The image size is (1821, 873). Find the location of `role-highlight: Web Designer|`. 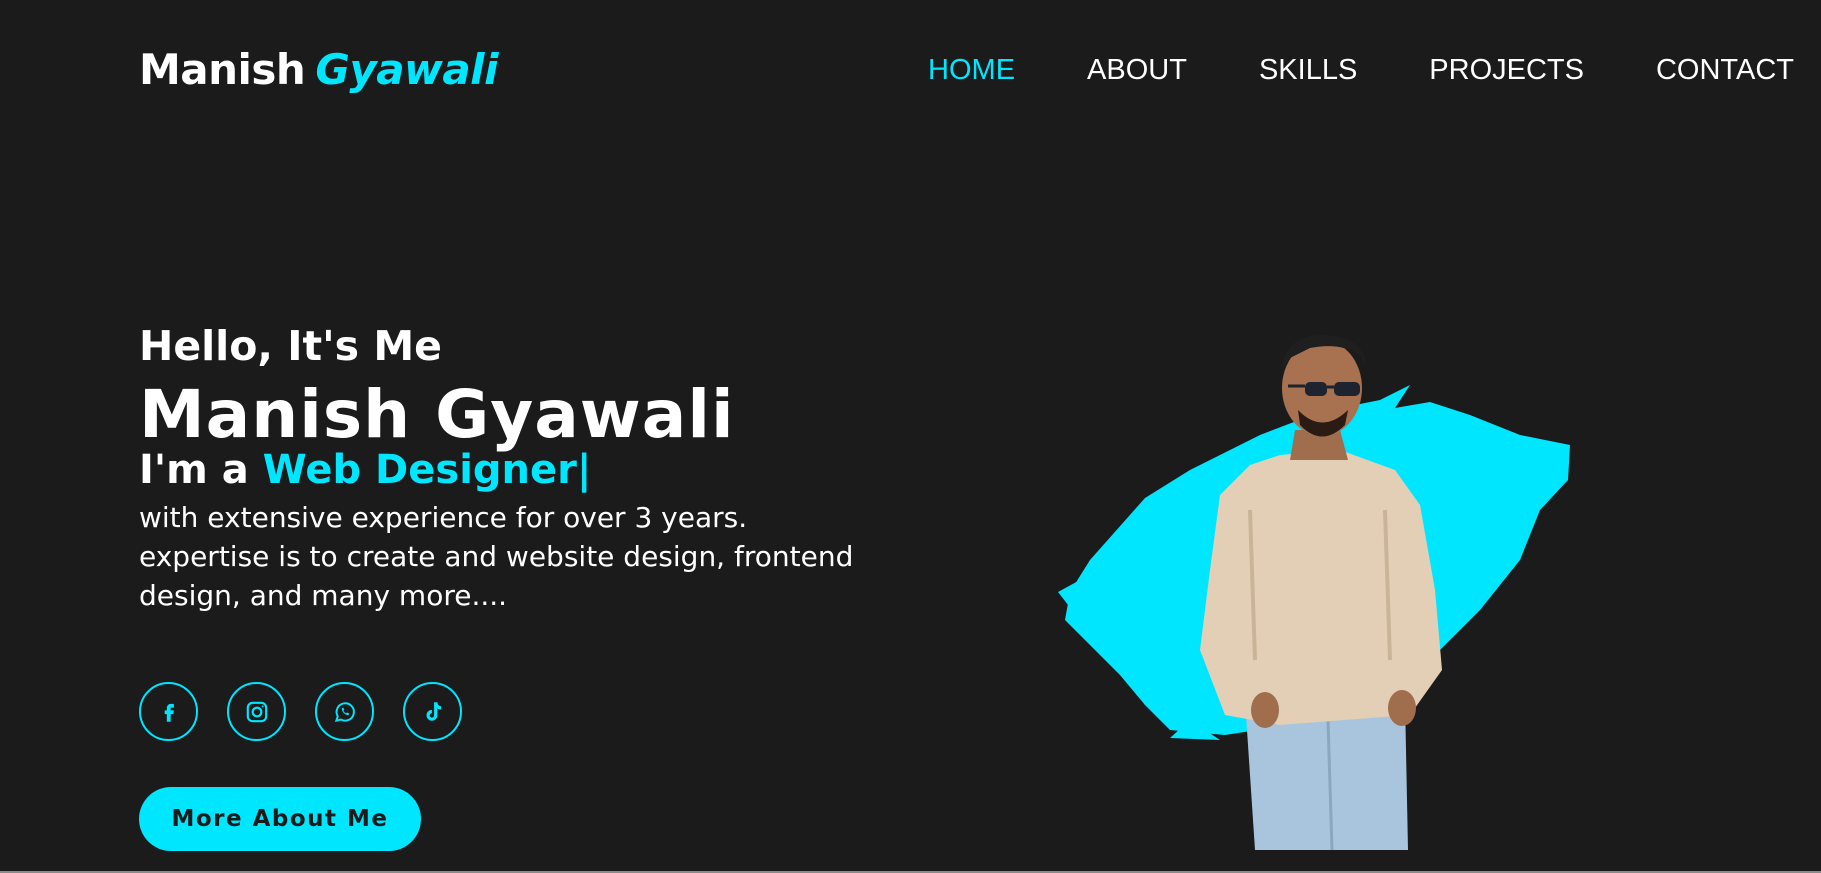

role-highlight: Web Designer| is located at coordinates (427, 470).